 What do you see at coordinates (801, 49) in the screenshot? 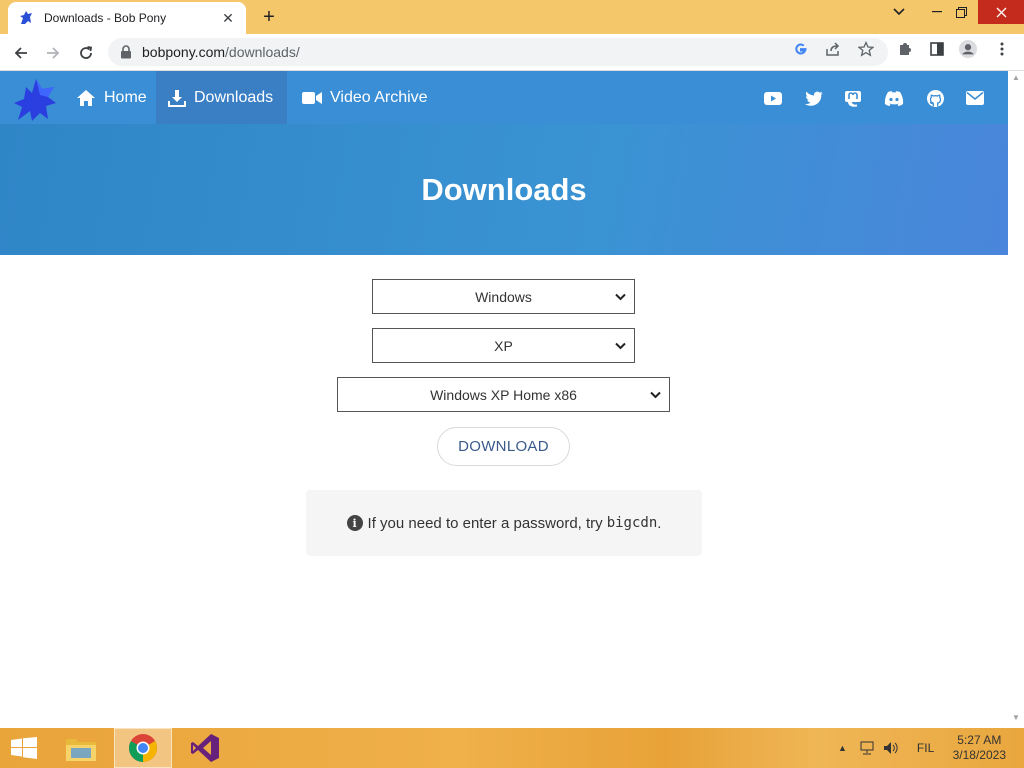
I see `google-icon` at bounding box center [801, 49].